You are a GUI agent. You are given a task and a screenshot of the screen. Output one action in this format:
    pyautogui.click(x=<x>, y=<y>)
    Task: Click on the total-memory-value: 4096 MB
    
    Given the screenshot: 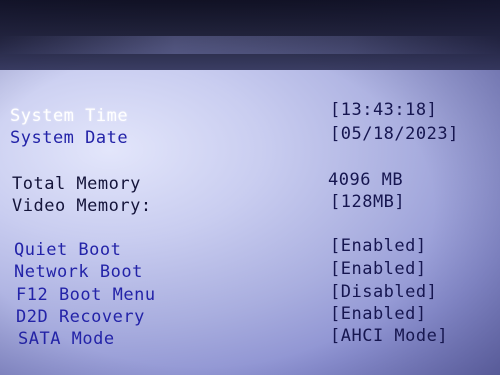 What is the action you would take?
    pyautogui.click(x=366, y=180)
    